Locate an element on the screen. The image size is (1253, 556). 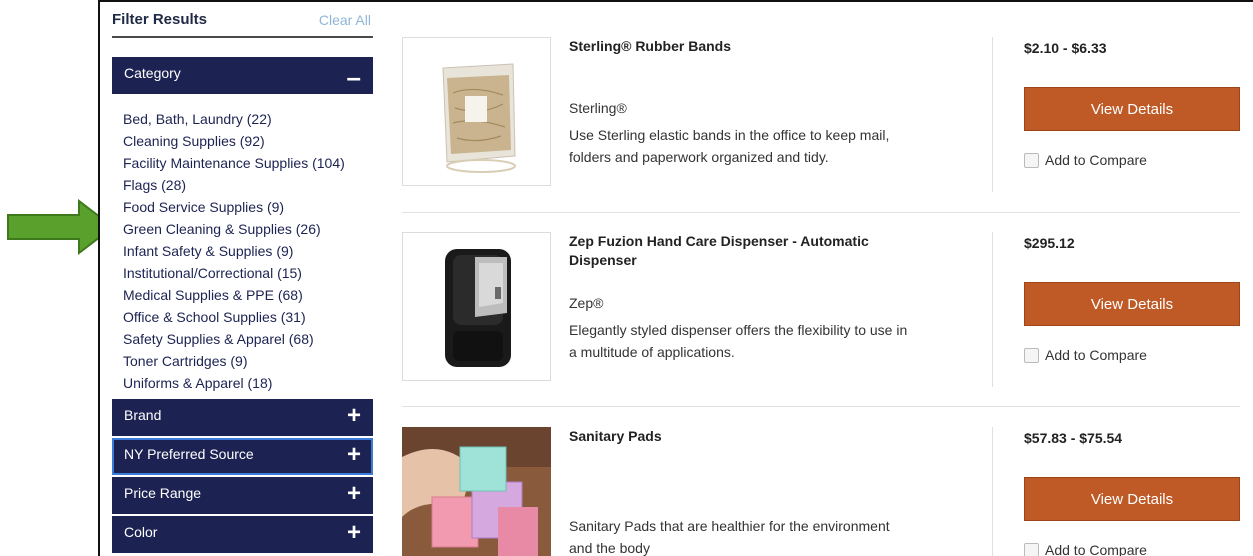
facet-brand-label: Brand is located at coordinates (143, 415).